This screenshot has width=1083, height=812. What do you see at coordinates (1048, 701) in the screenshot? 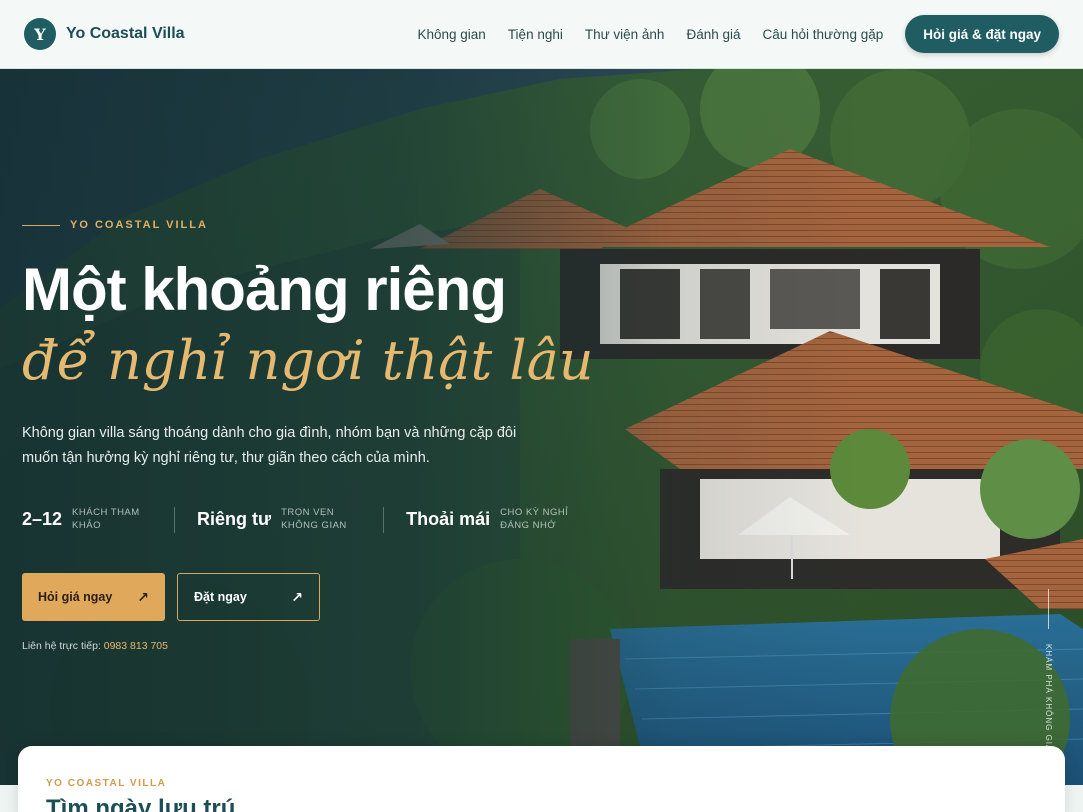
I see `scroll-indicator-text: KHÁM PHÁ KHÔNG GIAN` at bounding box center [1048, 701].